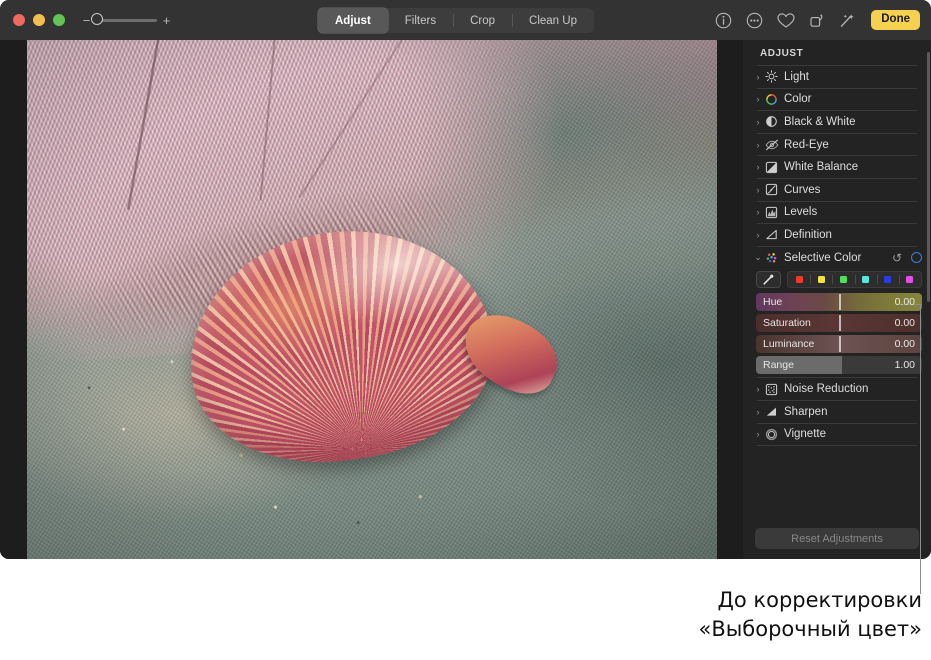 The height and width of the screenshot is (660, 931). Describe the element at coordinates (887, 279) in the screenshot. I see `swatch-blue` at that location.